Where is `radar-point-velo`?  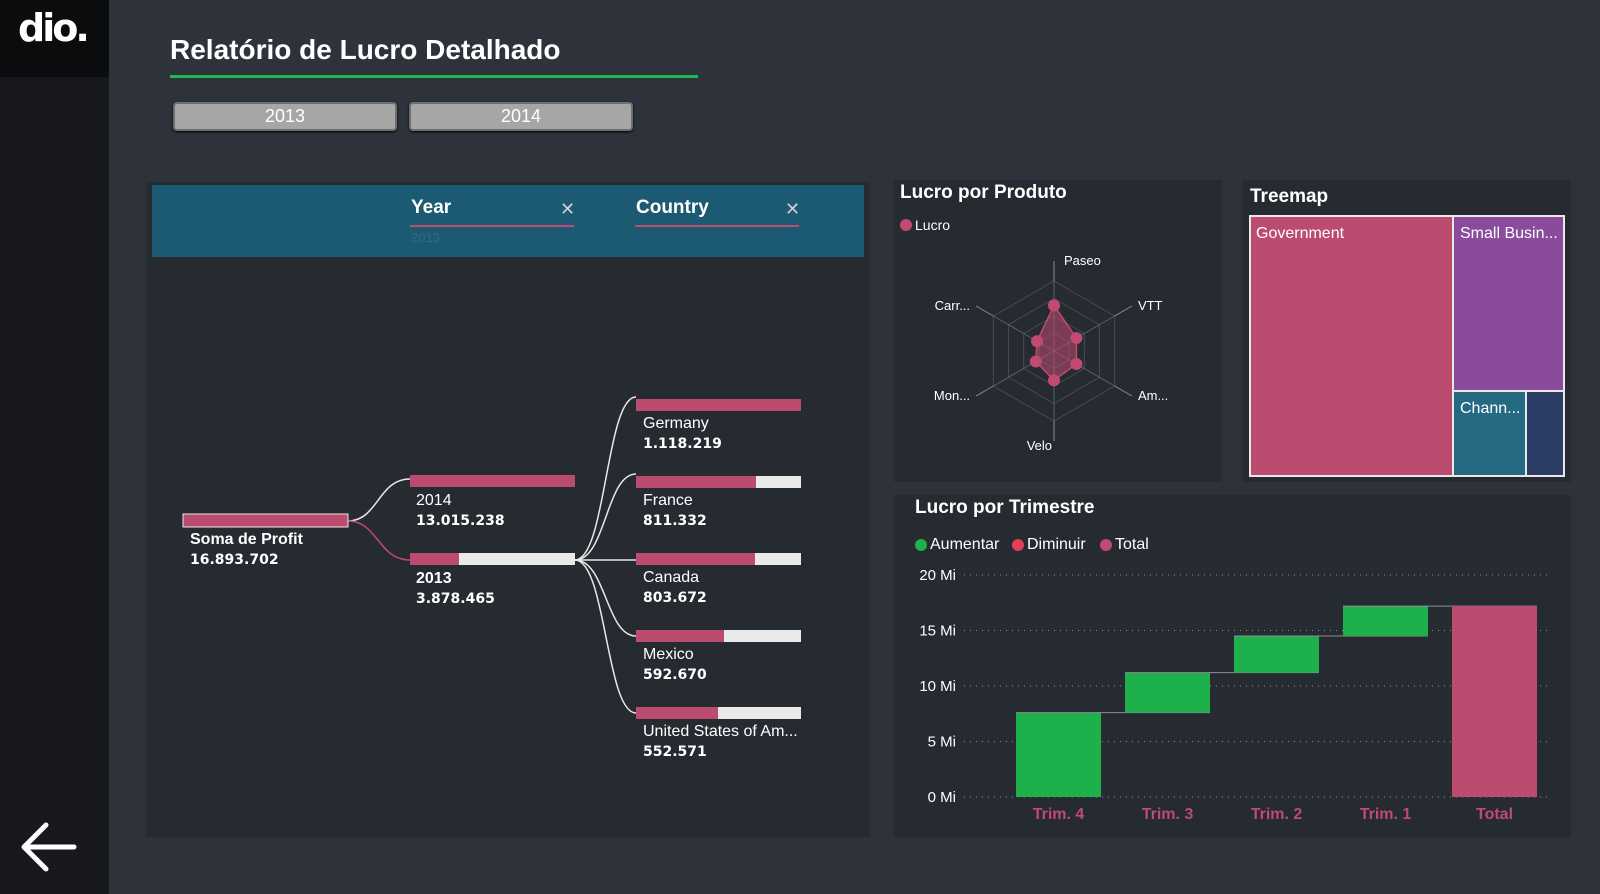
radar-point-velo is located at coordinates (1054, 380).